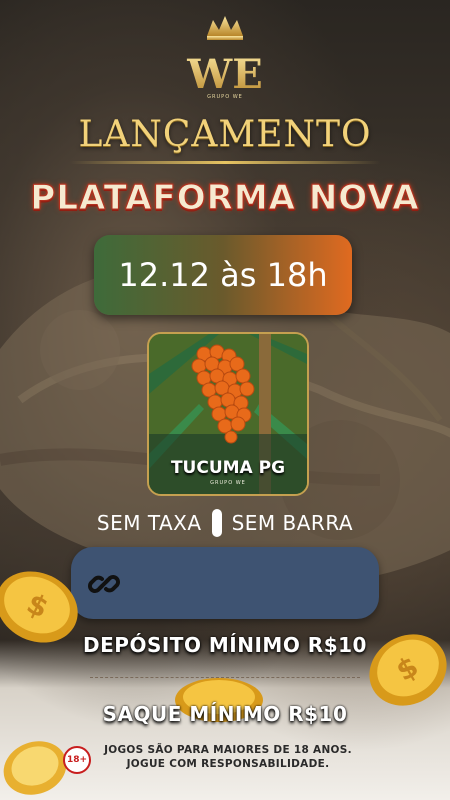  Describe the element at coordinates (225, 523) in the screenshot. I see `features-row: SEM TAXA SEM BARRA` at that location.